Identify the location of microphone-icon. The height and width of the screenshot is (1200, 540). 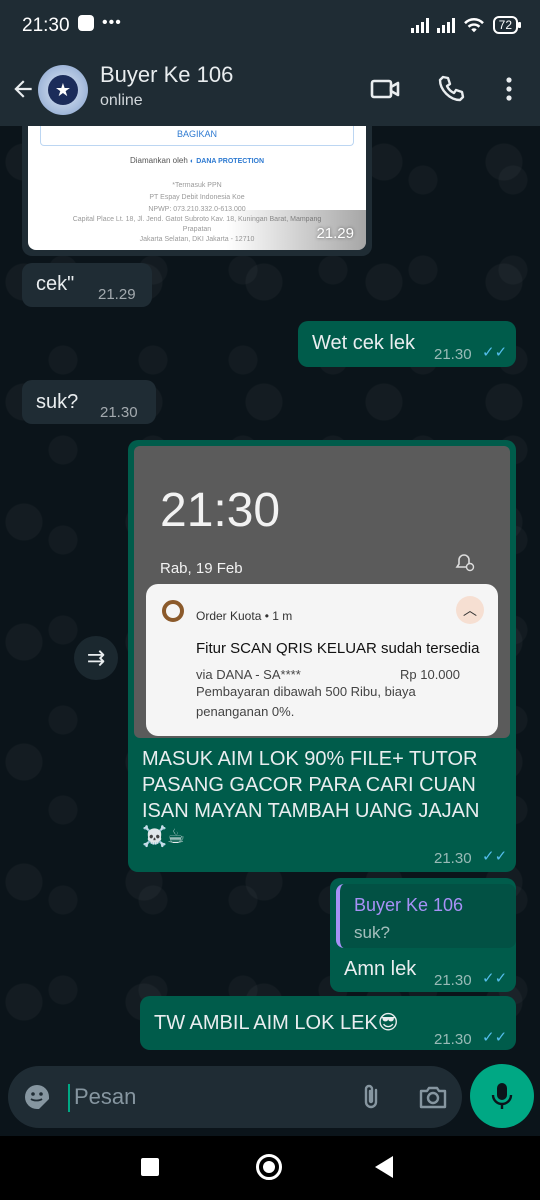
(502, 1096).